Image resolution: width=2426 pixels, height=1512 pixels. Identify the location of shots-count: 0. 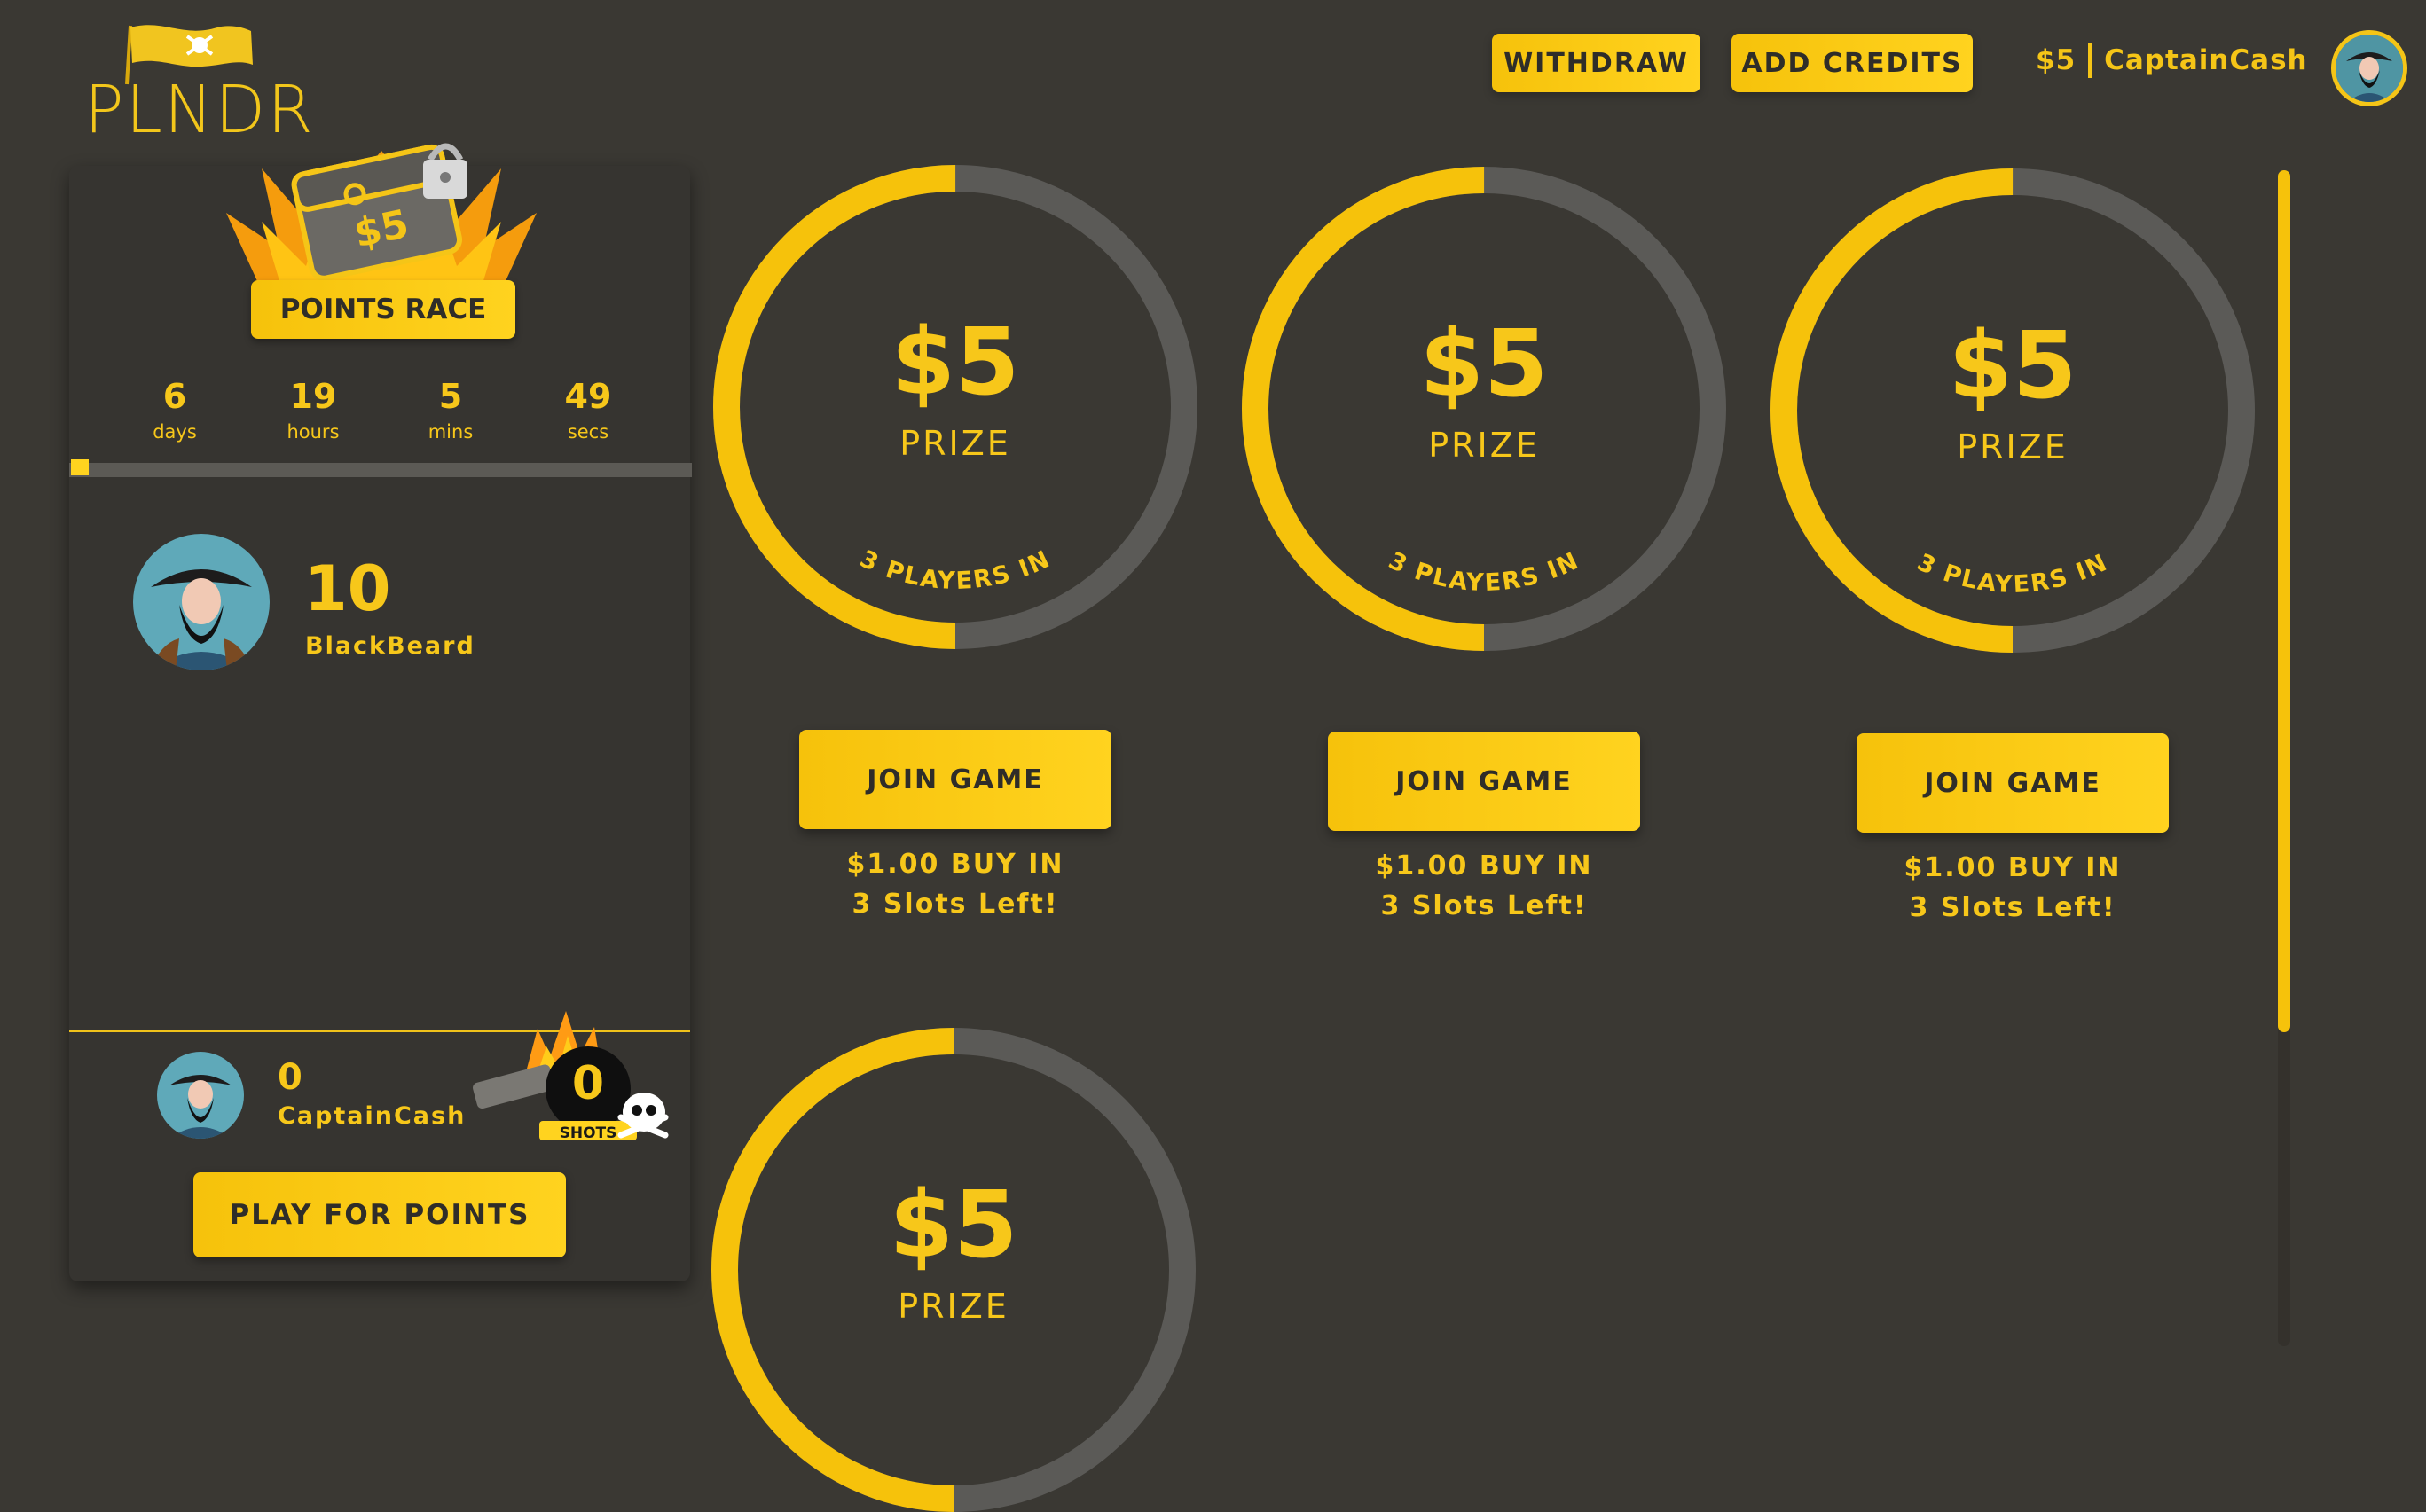
(588, 1083).